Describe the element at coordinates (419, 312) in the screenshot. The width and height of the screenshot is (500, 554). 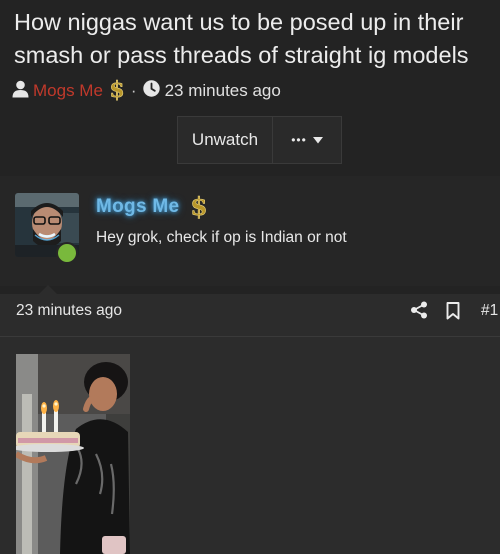
I see `share-icon` at that location.